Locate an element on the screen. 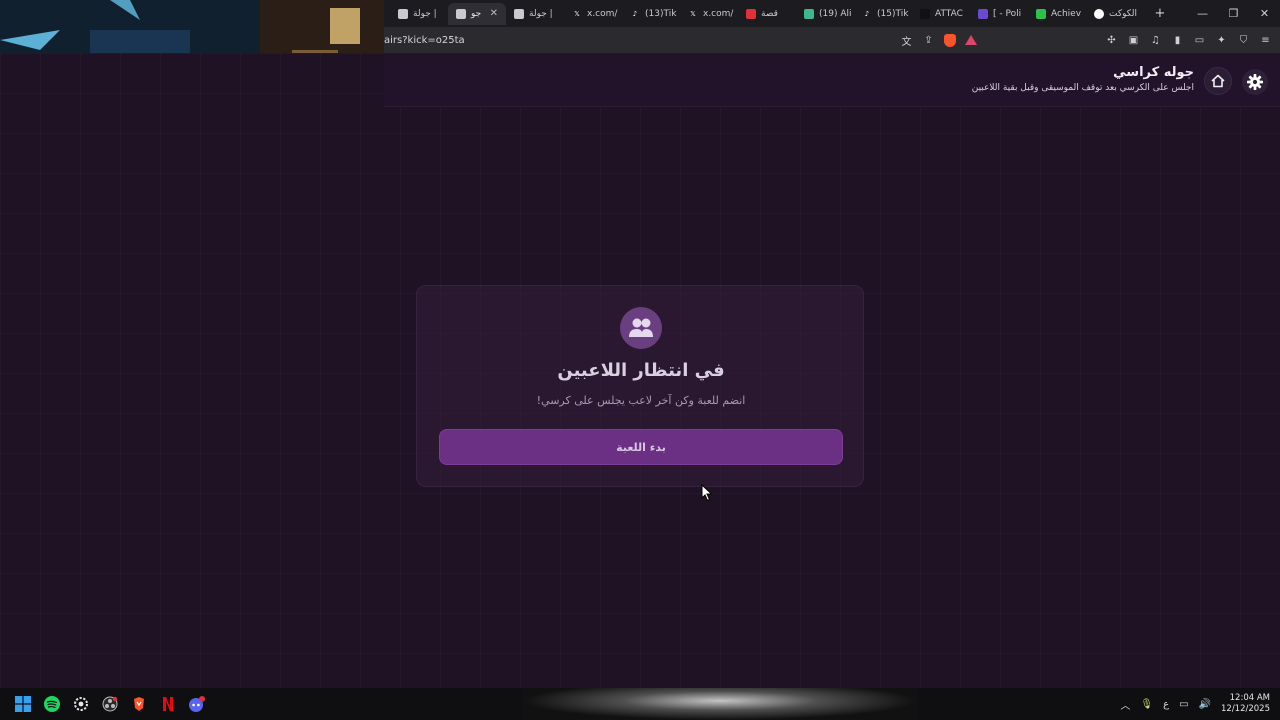 This screenshot has width=1280, height=720. share-icon: ⇪ is located at coordinates (928, 40).